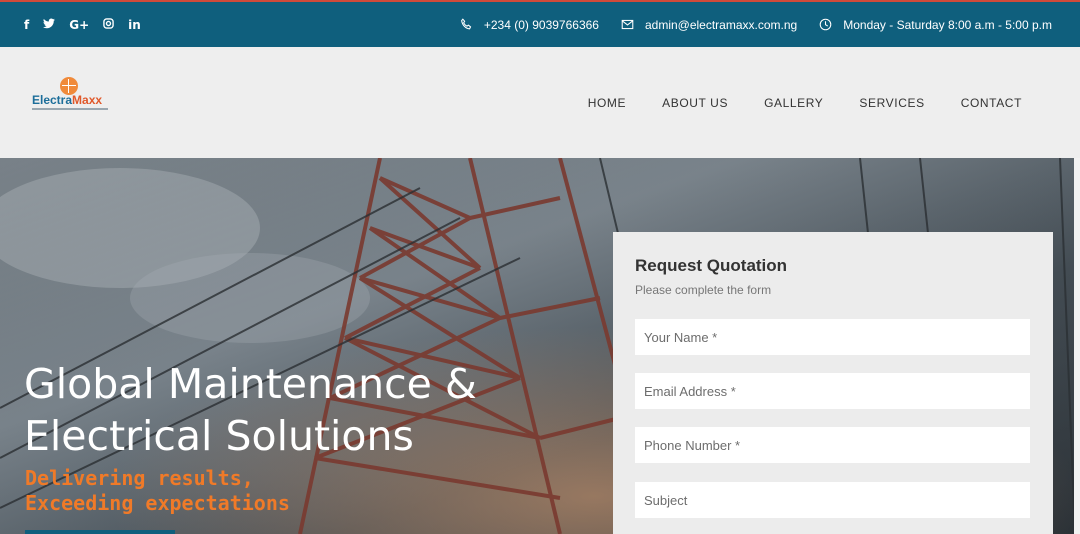 Image resolution: width=1080 pixels, height=534 pixels. I want to click on nav-services: SERVICES, so click(891, 103).